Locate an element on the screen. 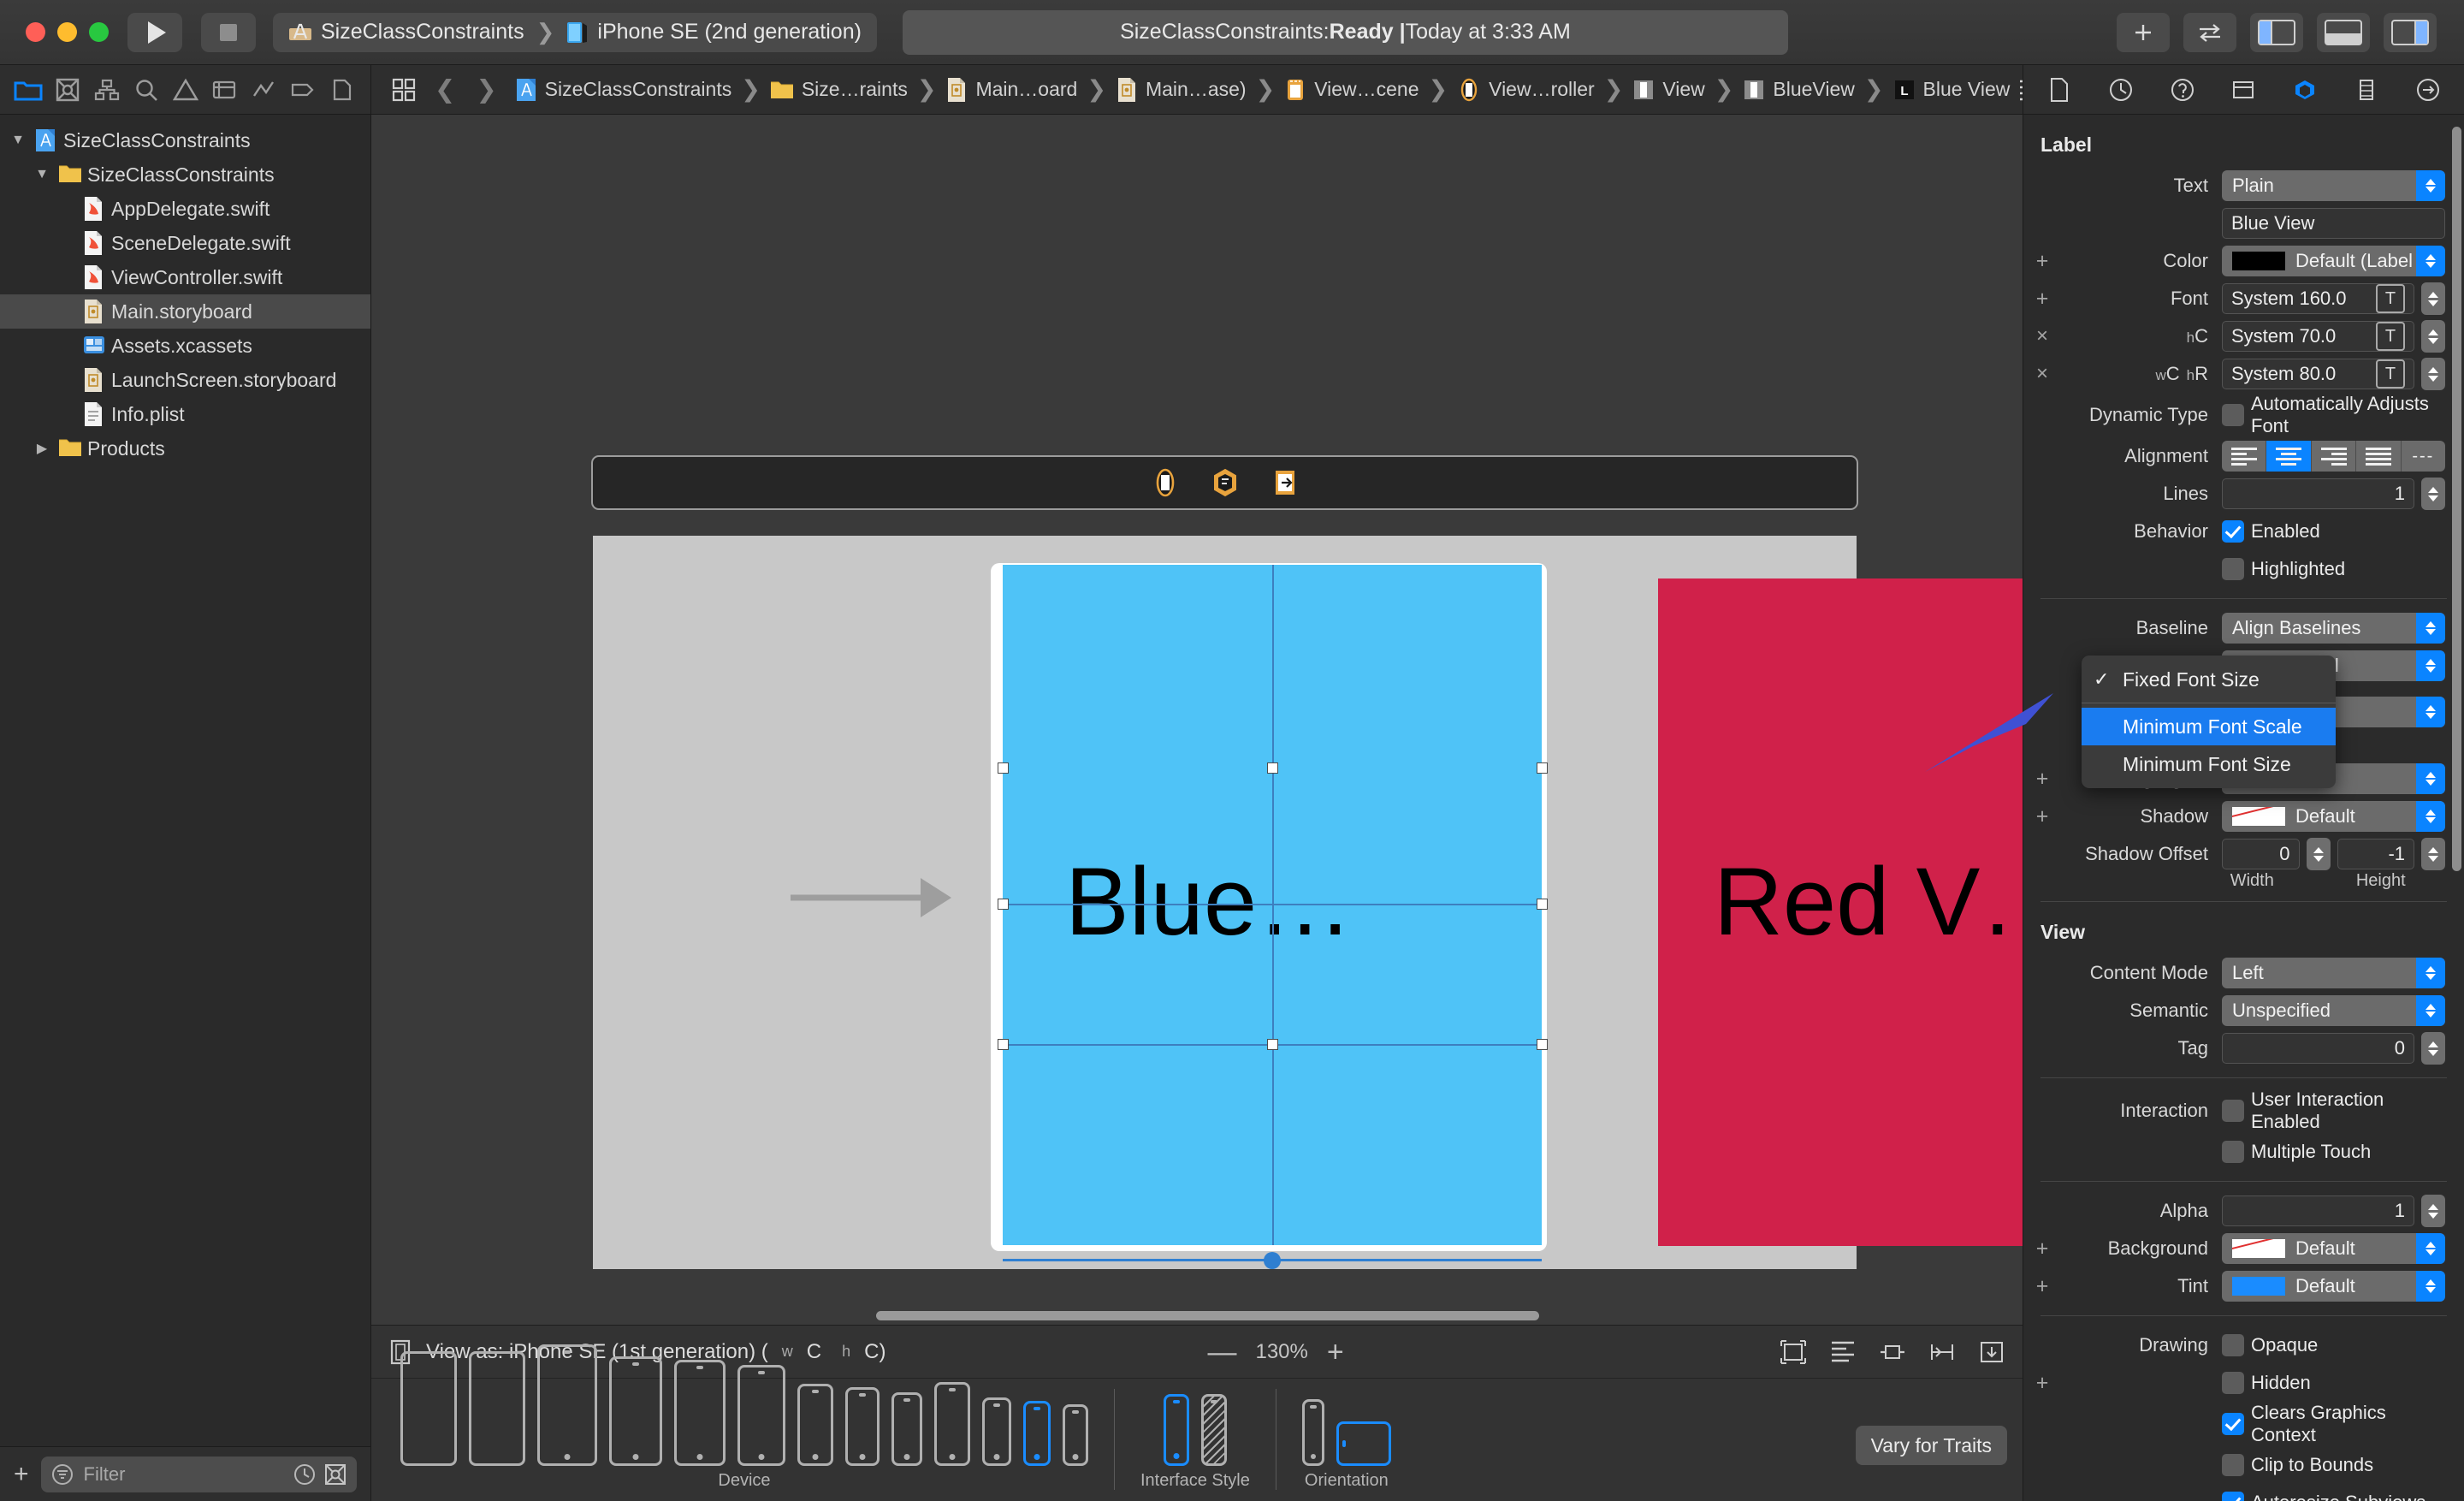 The width and height of the screenshot is (2464, 1501). inspector-tab-identity is located at coordinates (2243, 90).